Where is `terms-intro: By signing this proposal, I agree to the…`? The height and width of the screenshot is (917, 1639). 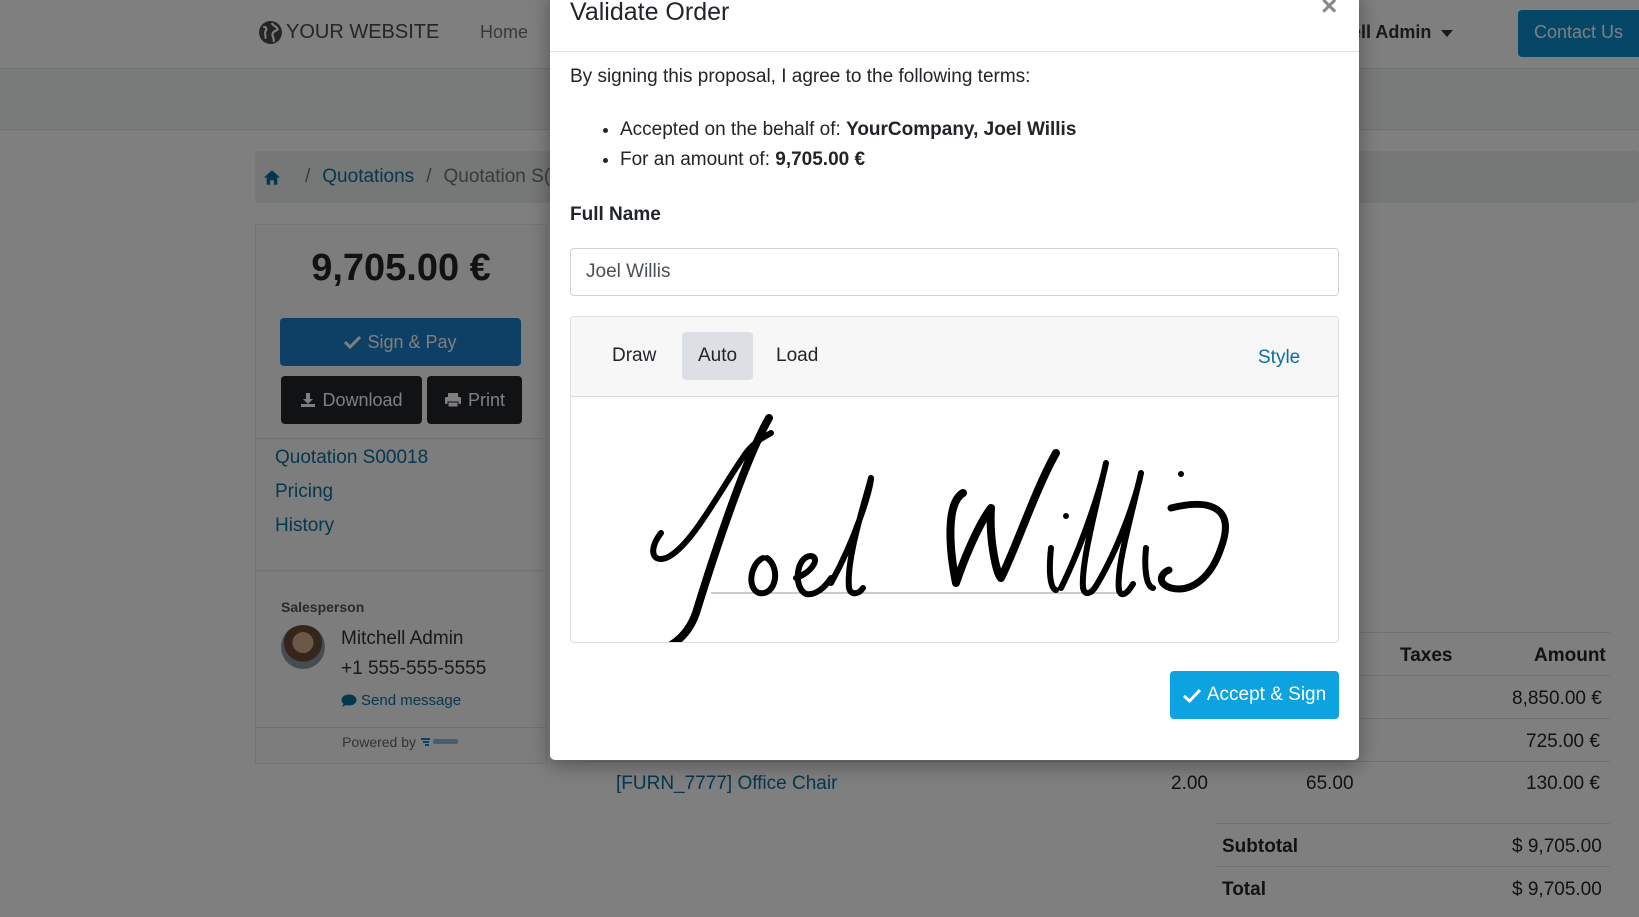 terms-intro: By signing this proposal, I agree to the… is located at coordinates (800, 76).